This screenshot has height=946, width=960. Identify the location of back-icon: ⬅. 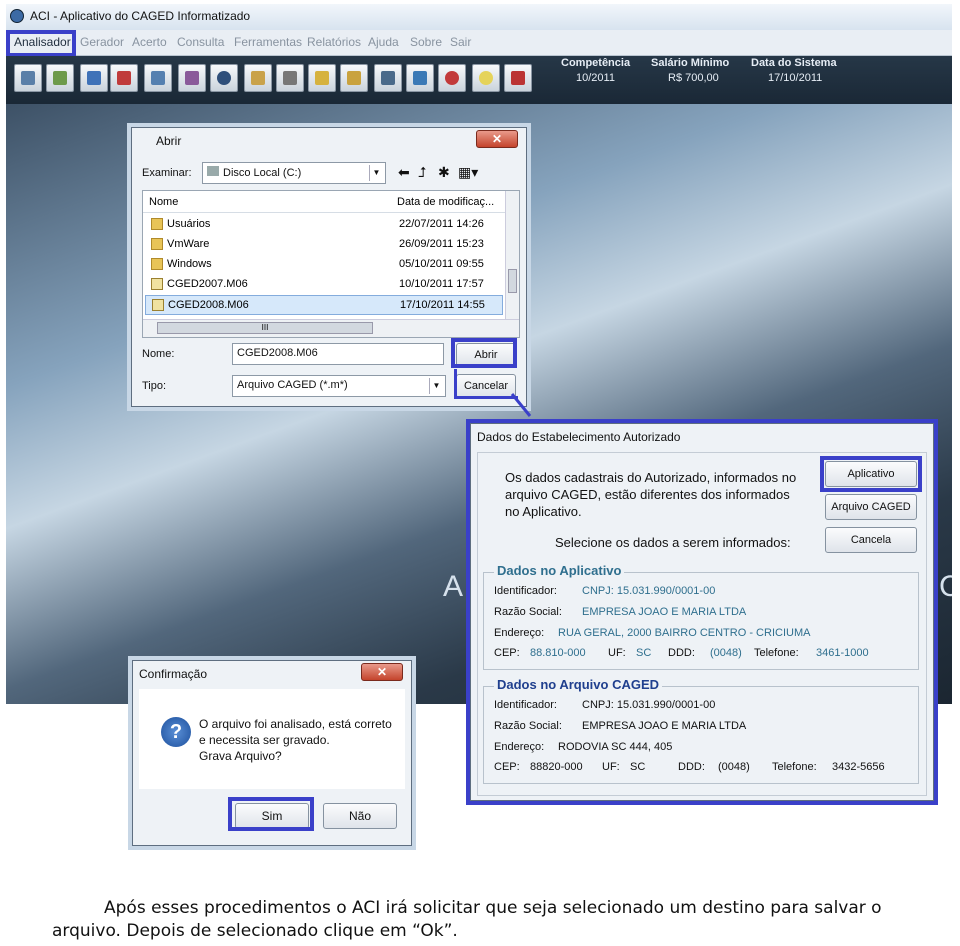
(404, 172).